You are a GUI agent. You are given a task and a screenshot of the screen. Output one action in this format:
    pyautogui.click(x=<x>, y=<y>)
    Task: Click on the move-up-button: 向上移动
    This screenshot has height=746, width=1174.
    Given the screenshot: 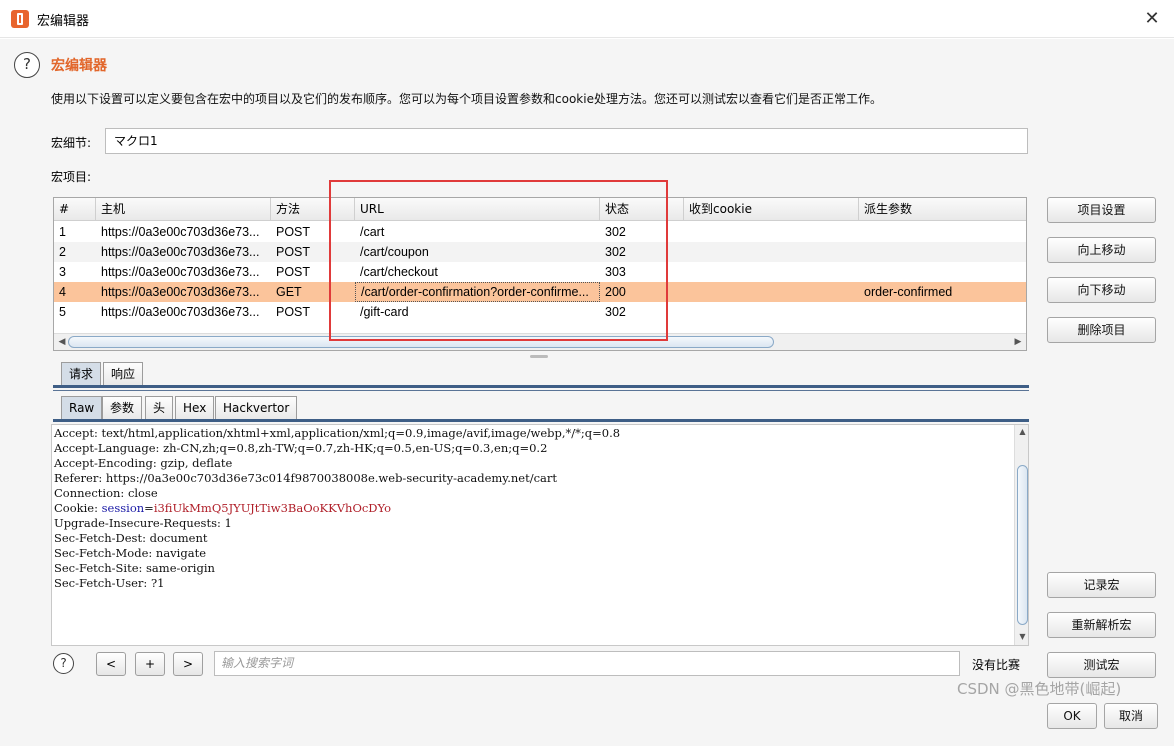 What is the action you would take?
    pyautogui.click(x=1101, y=250)
    